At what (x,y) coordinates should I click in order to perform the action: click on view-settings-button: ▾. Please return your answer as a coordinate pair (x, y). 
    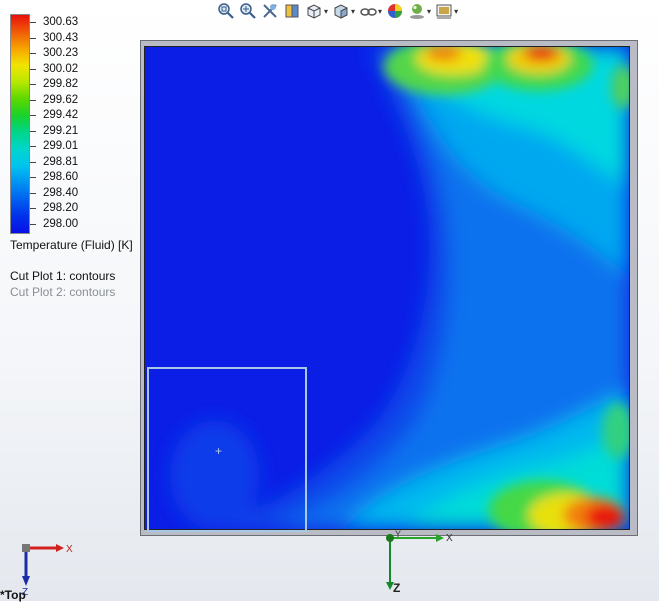
    Looking at the image, I should click on (446, 11).